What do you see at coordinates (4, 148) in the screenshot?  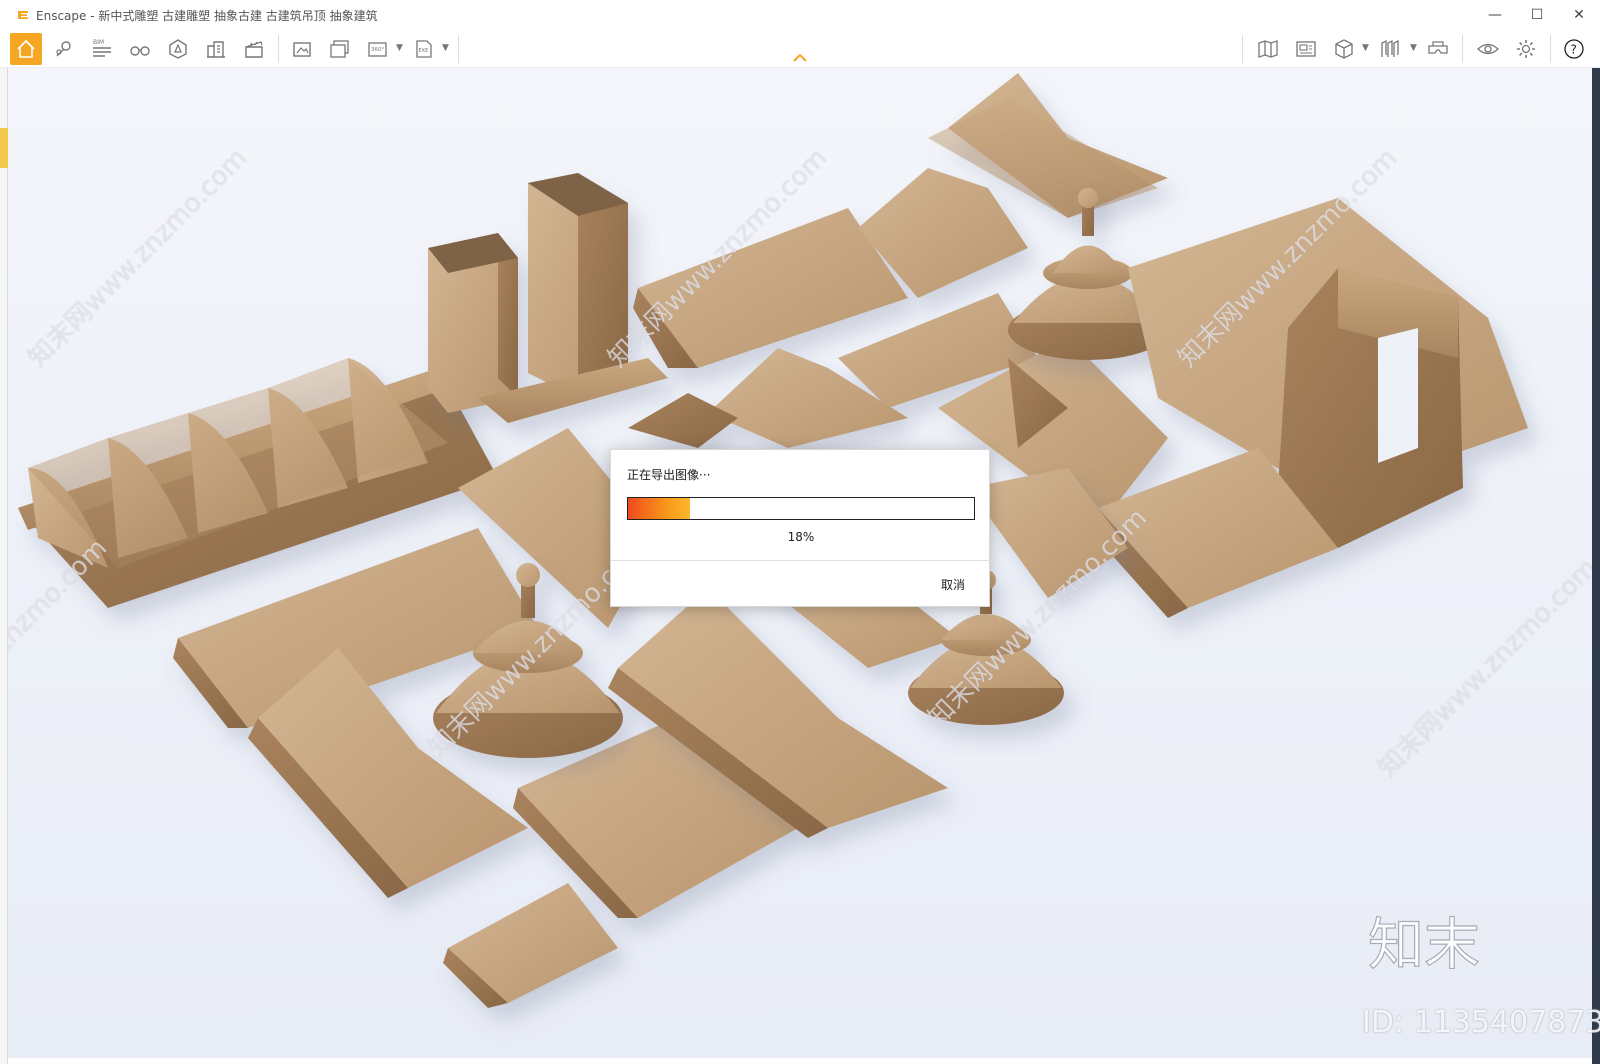 I see `side-tab` at bounding box center [4, 148].